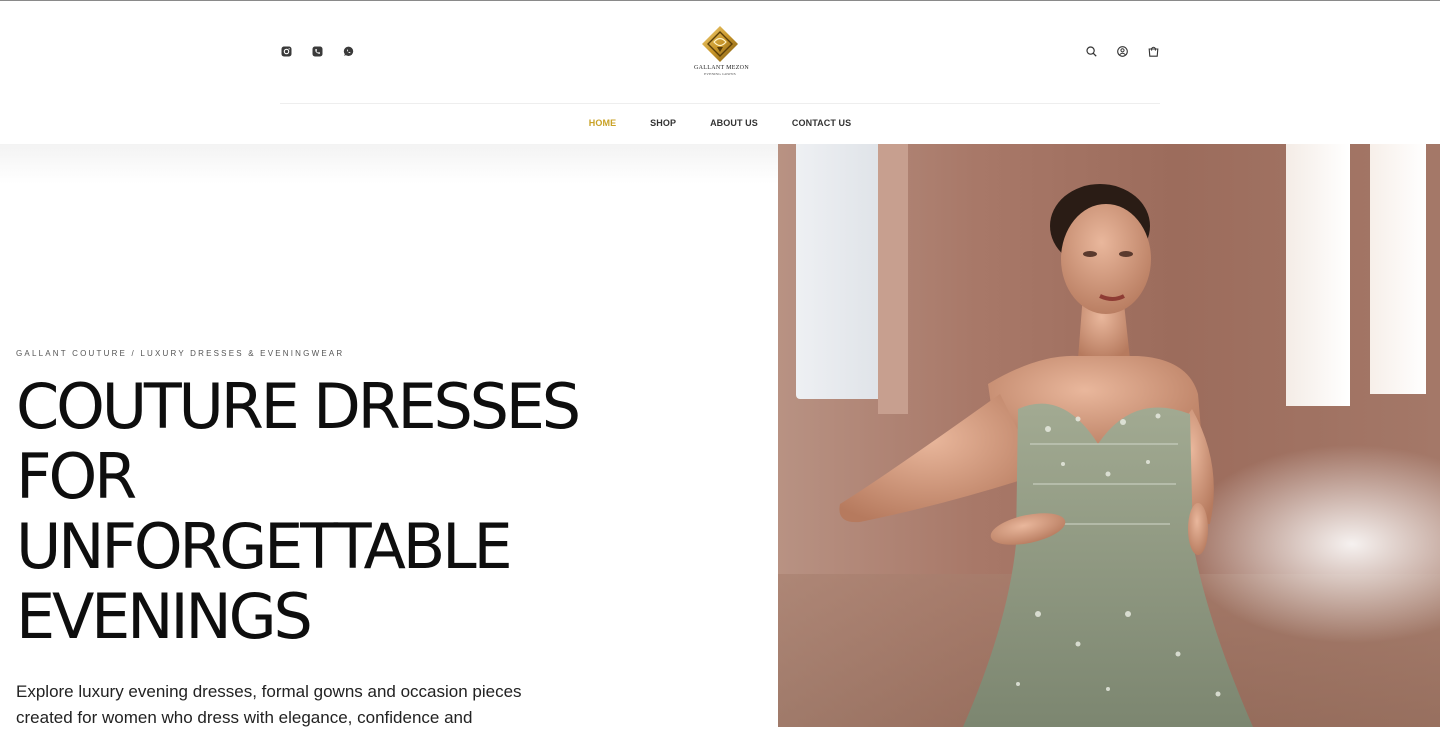 This screenshot has width=1440, height=731. What do you see at coordinates (734, 123) in the screenshot?
I see `nav-item-about-us: ABOUT US` at bounding box center [734, 123].